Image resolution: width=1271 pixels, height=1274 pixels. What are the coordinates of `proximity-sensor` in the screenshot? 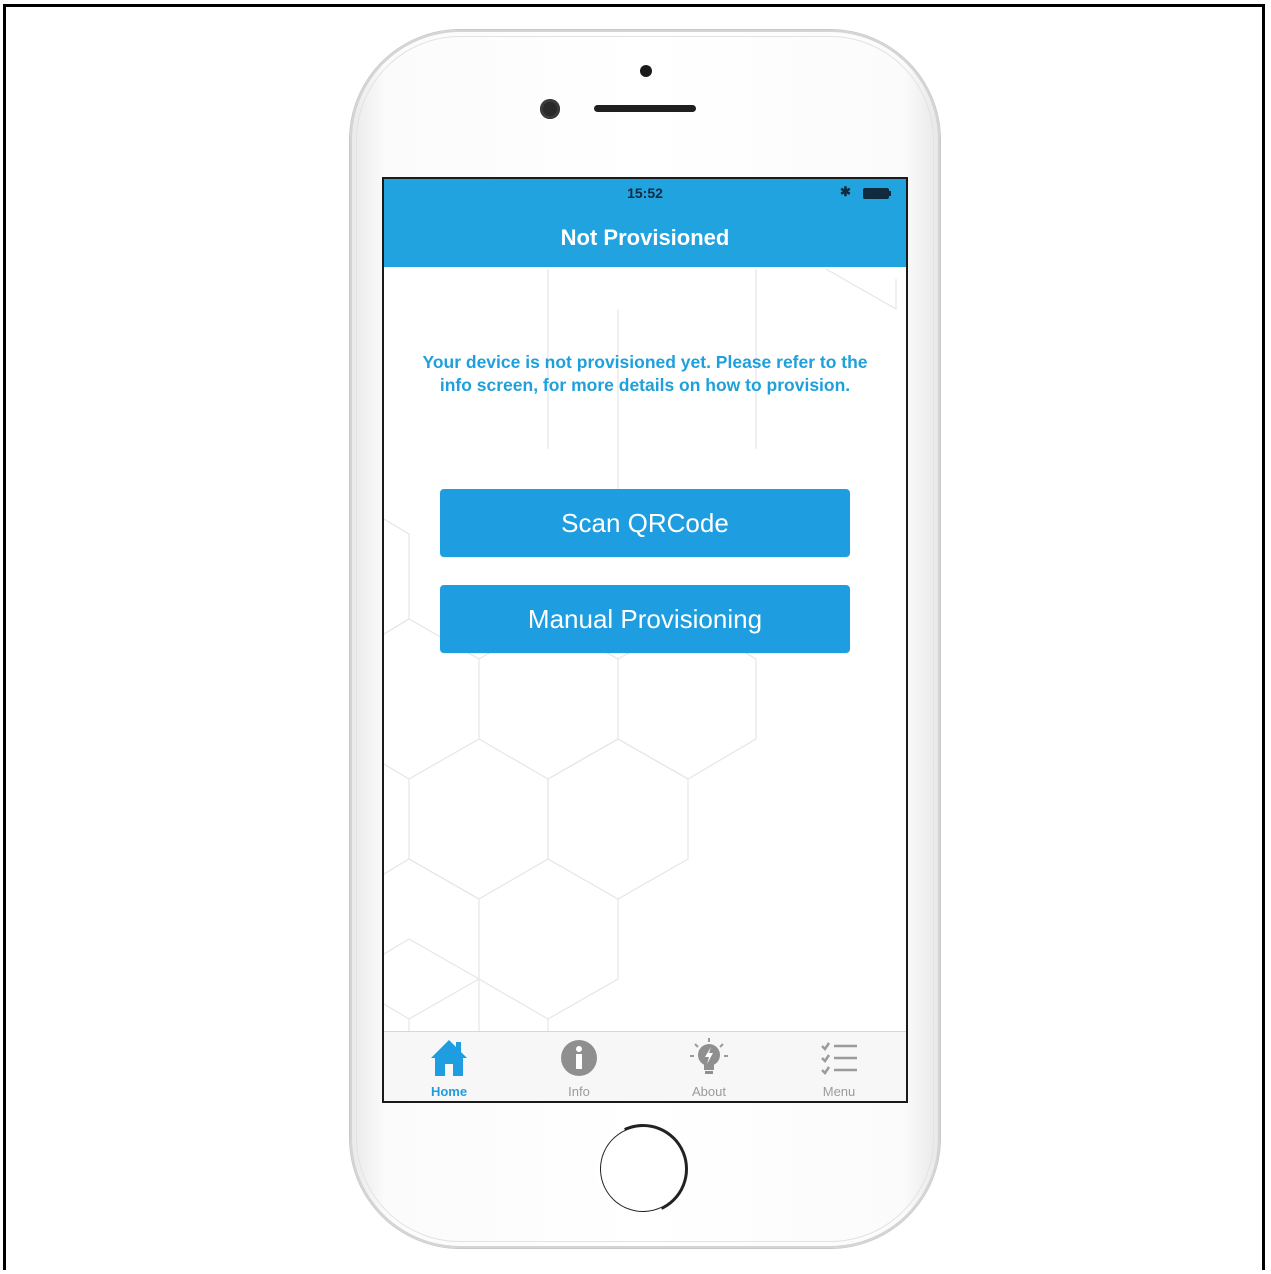 It's located at (646, 71).